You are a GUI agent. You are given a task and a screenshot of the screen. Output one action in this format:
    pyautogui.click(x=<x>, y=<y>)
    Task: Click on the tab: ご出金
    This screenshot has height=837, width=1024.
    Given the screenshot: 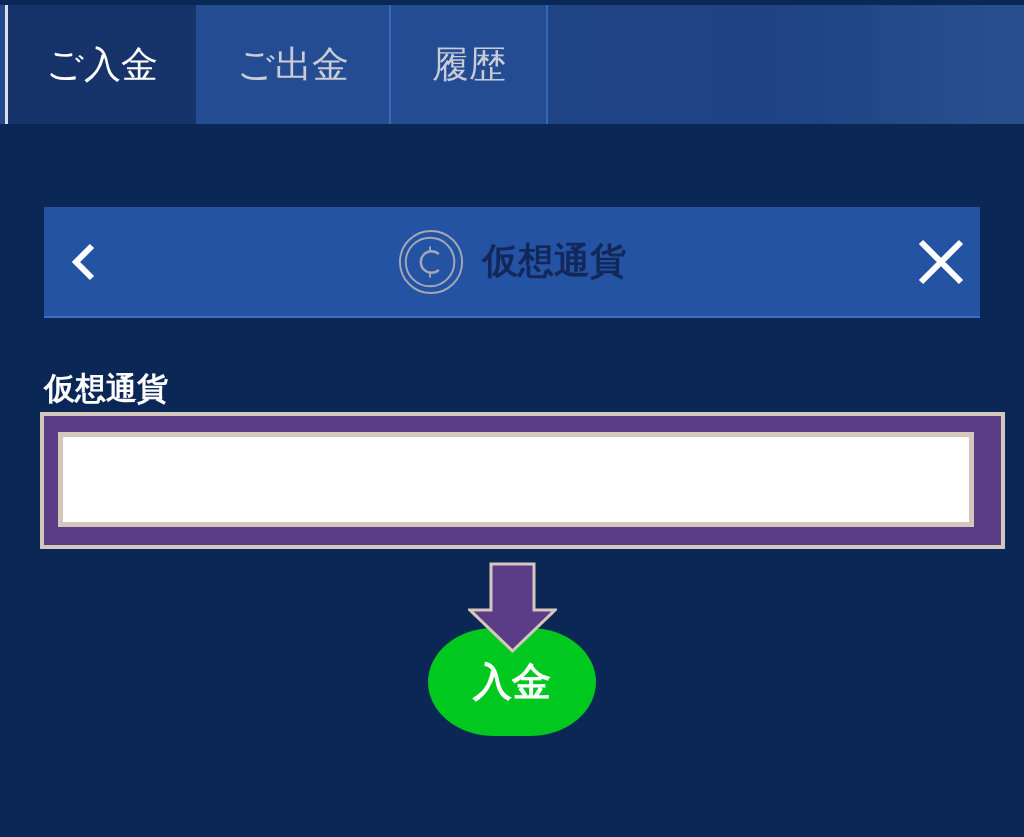 What is the action you would take?
    pyautogui.click(x=294, y=64)
    